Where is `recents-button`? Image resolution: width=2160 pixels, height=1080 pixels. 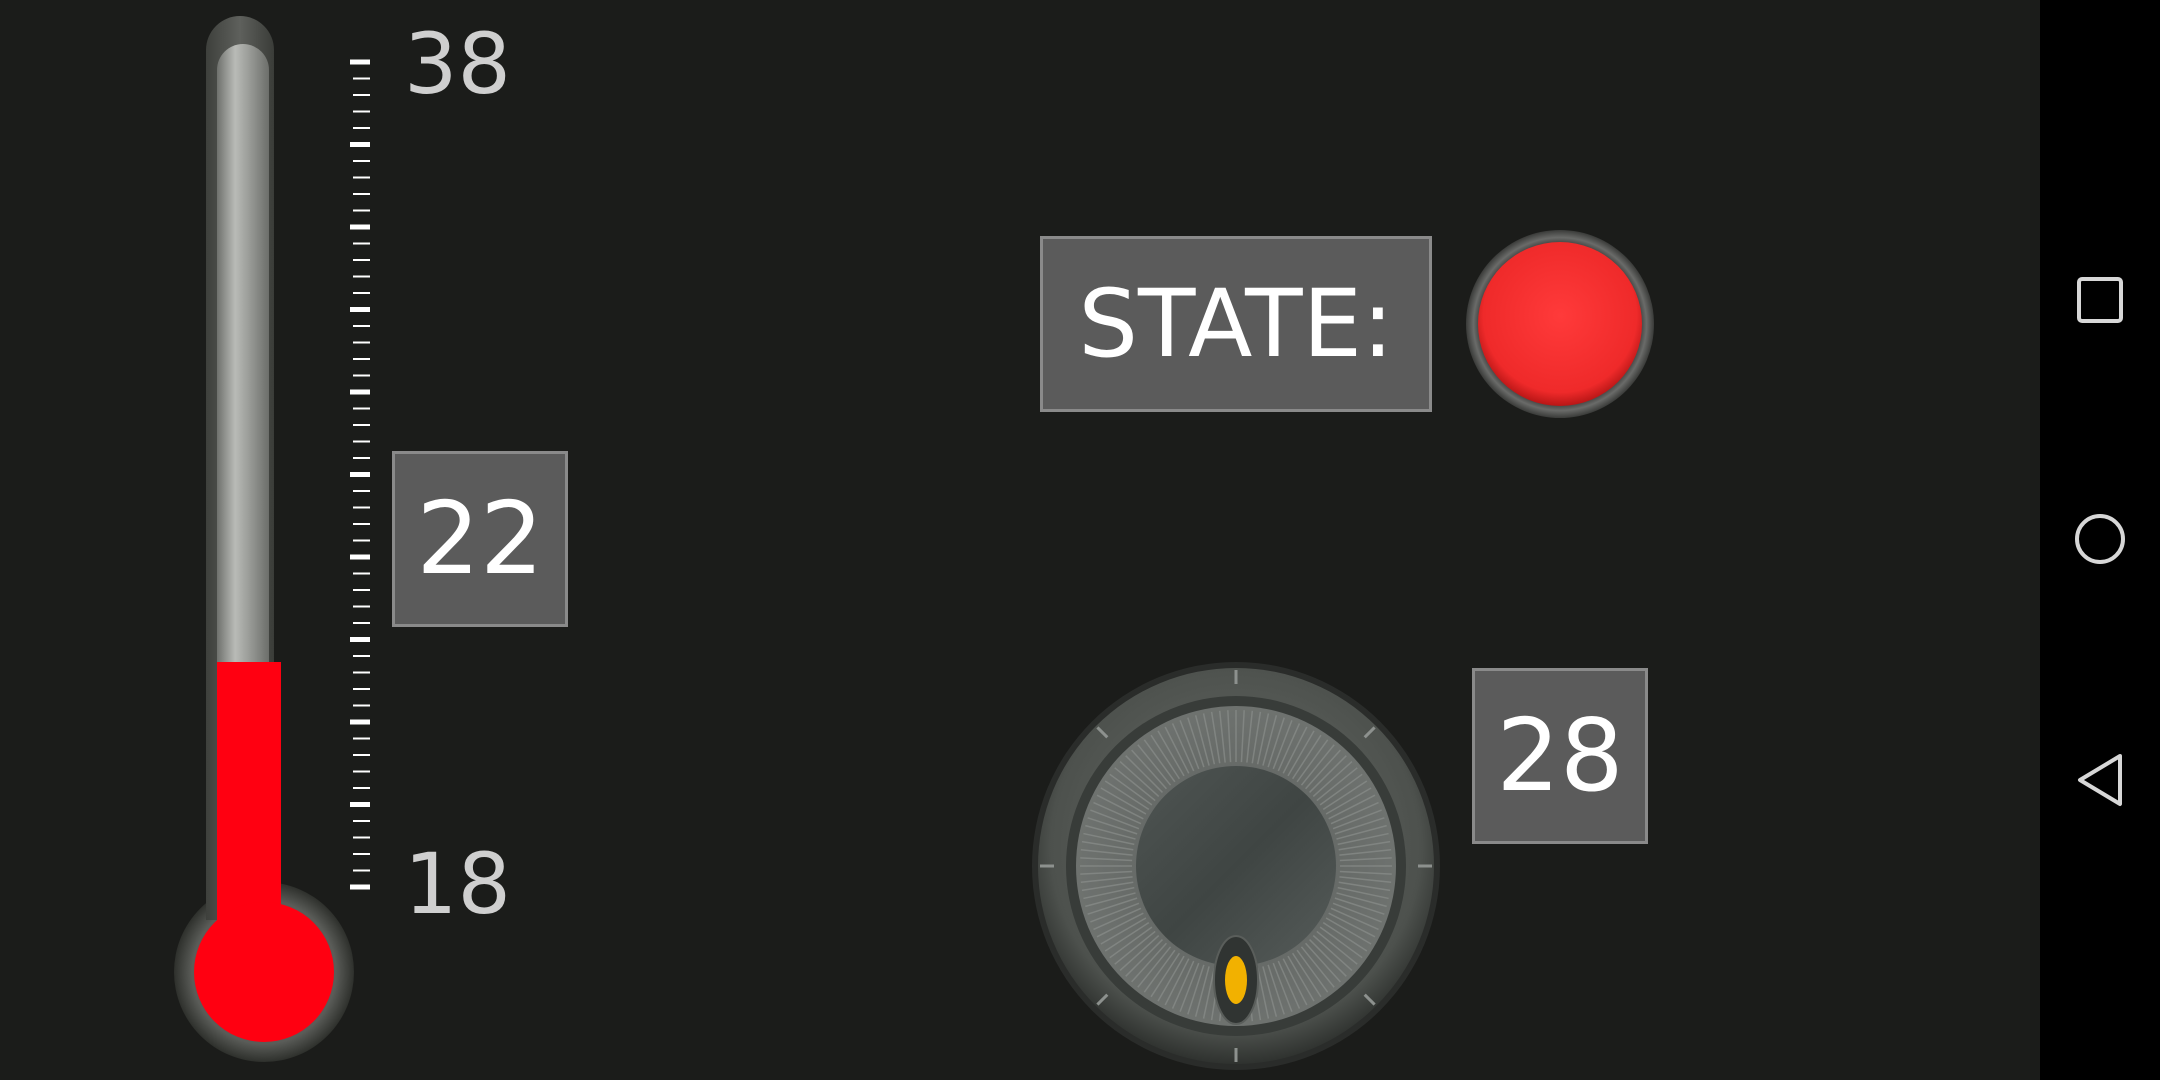
recents-button is located at coordinates (2100, 300).